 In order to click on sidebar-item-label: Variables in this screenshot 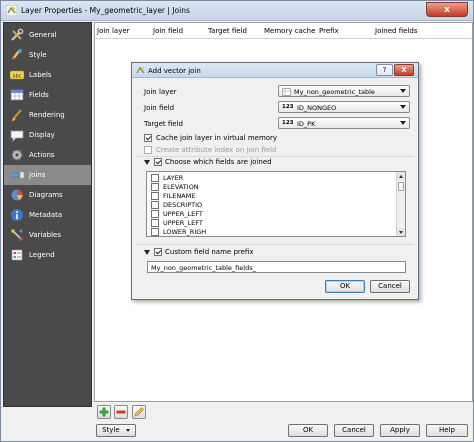, I will do `click(45, 235)`.